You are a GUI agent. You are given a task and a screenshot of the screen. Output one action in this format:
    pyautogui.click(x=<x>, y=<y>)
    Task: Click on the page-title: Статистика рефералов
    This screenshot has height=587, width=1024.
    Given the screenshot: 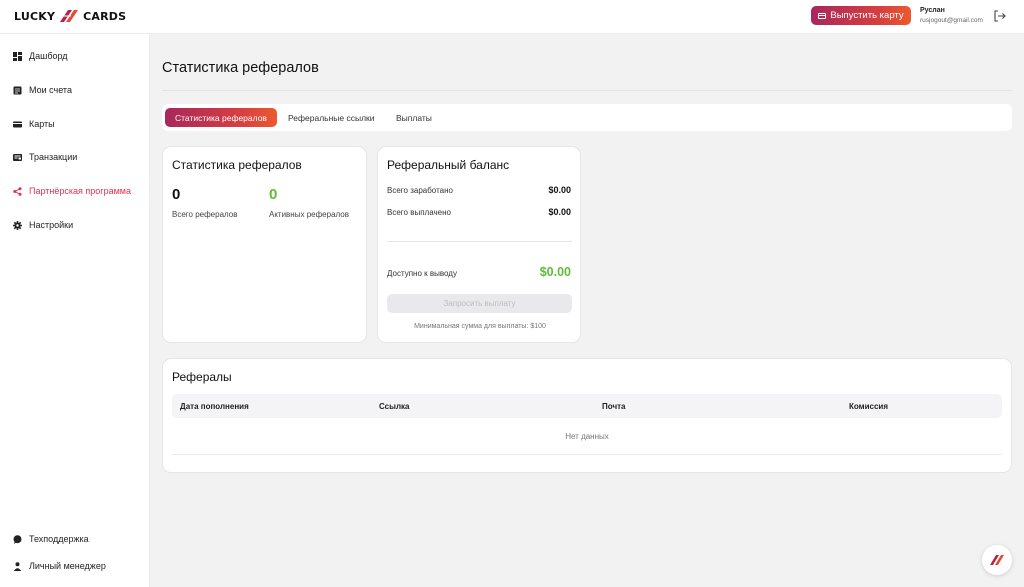 What is the action you would take?
    pyautogui.click(x=240, y=68)
    